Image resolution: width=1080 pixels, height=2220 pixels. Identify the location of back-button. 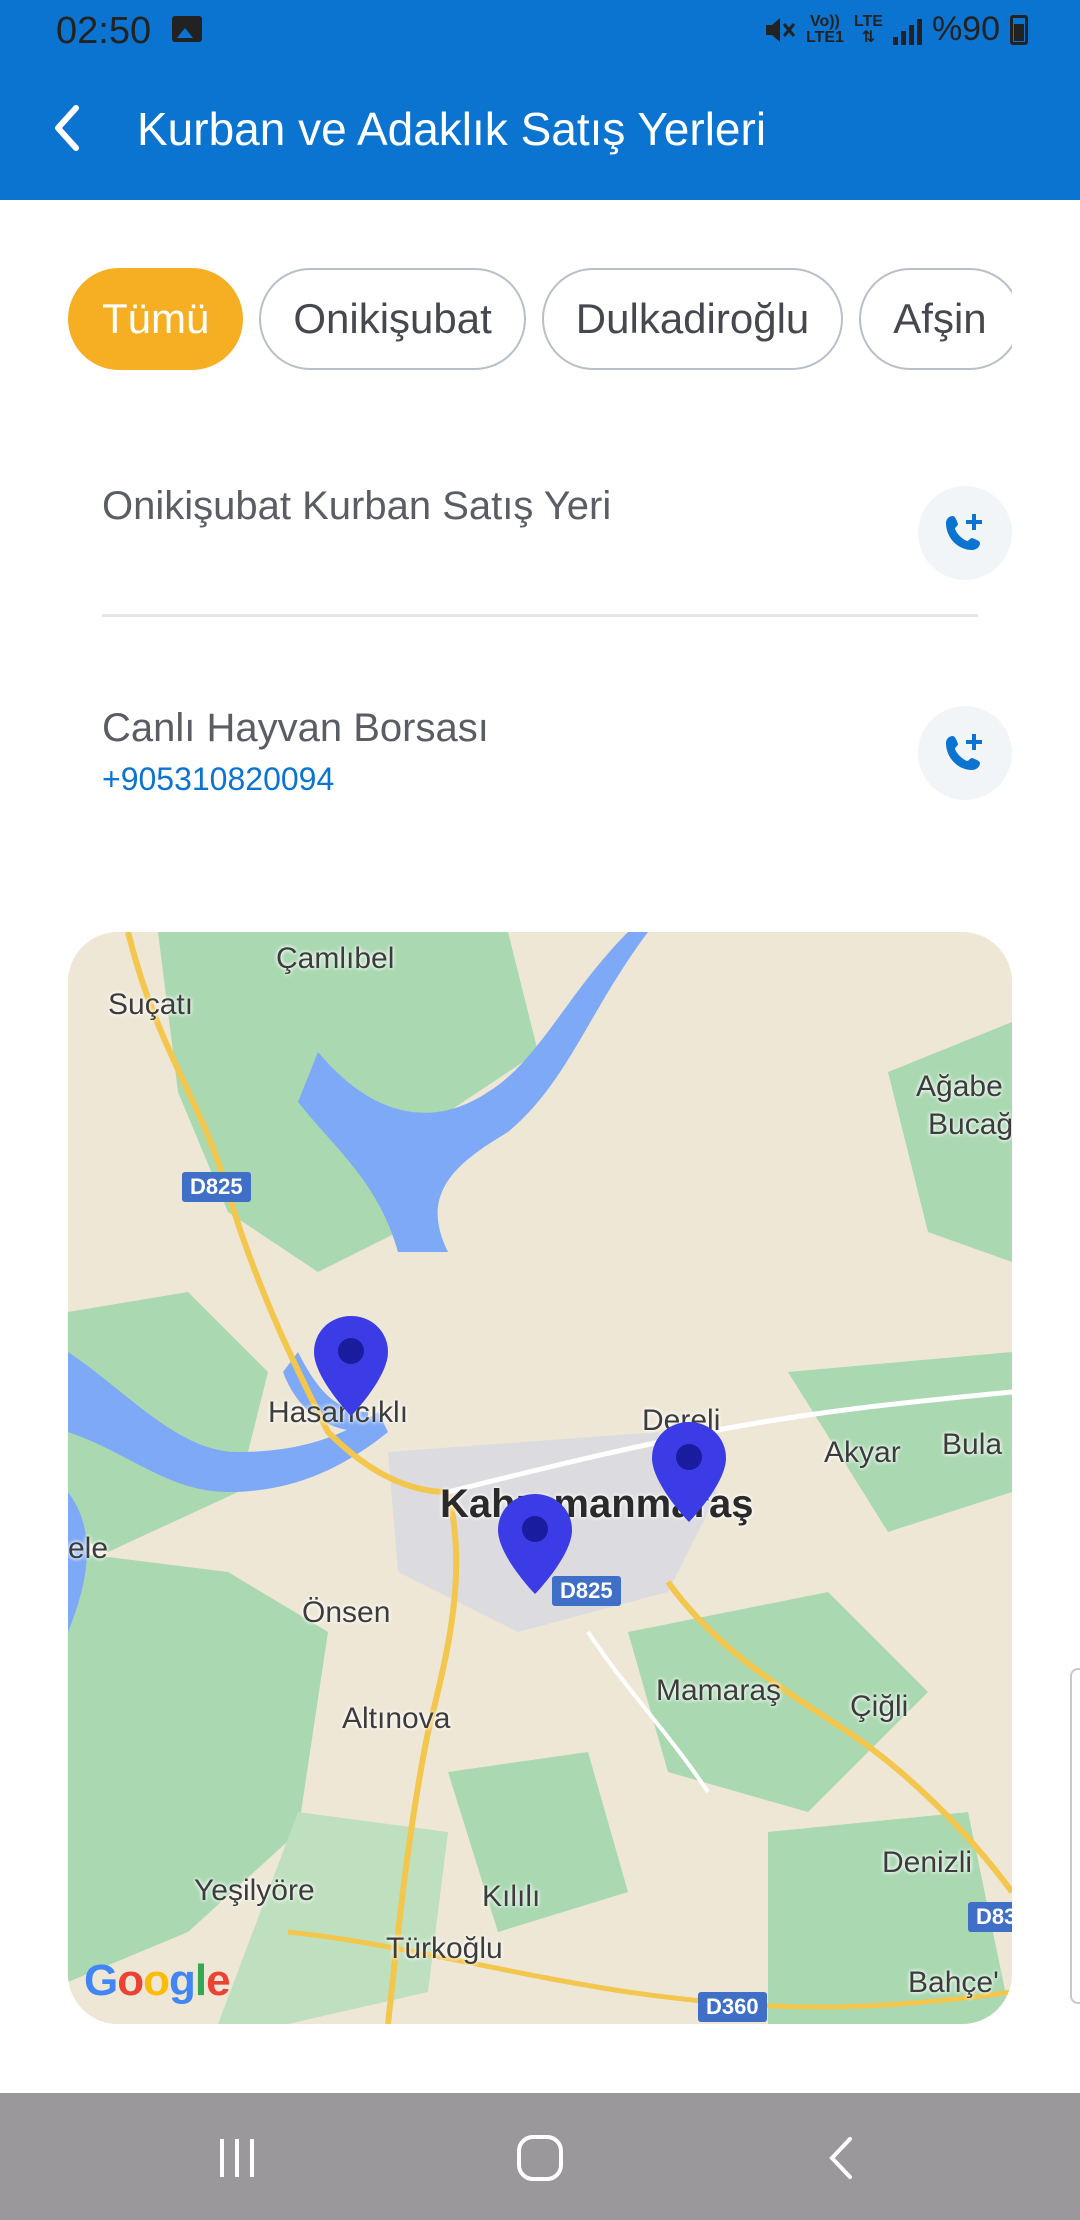
(843, 2158).